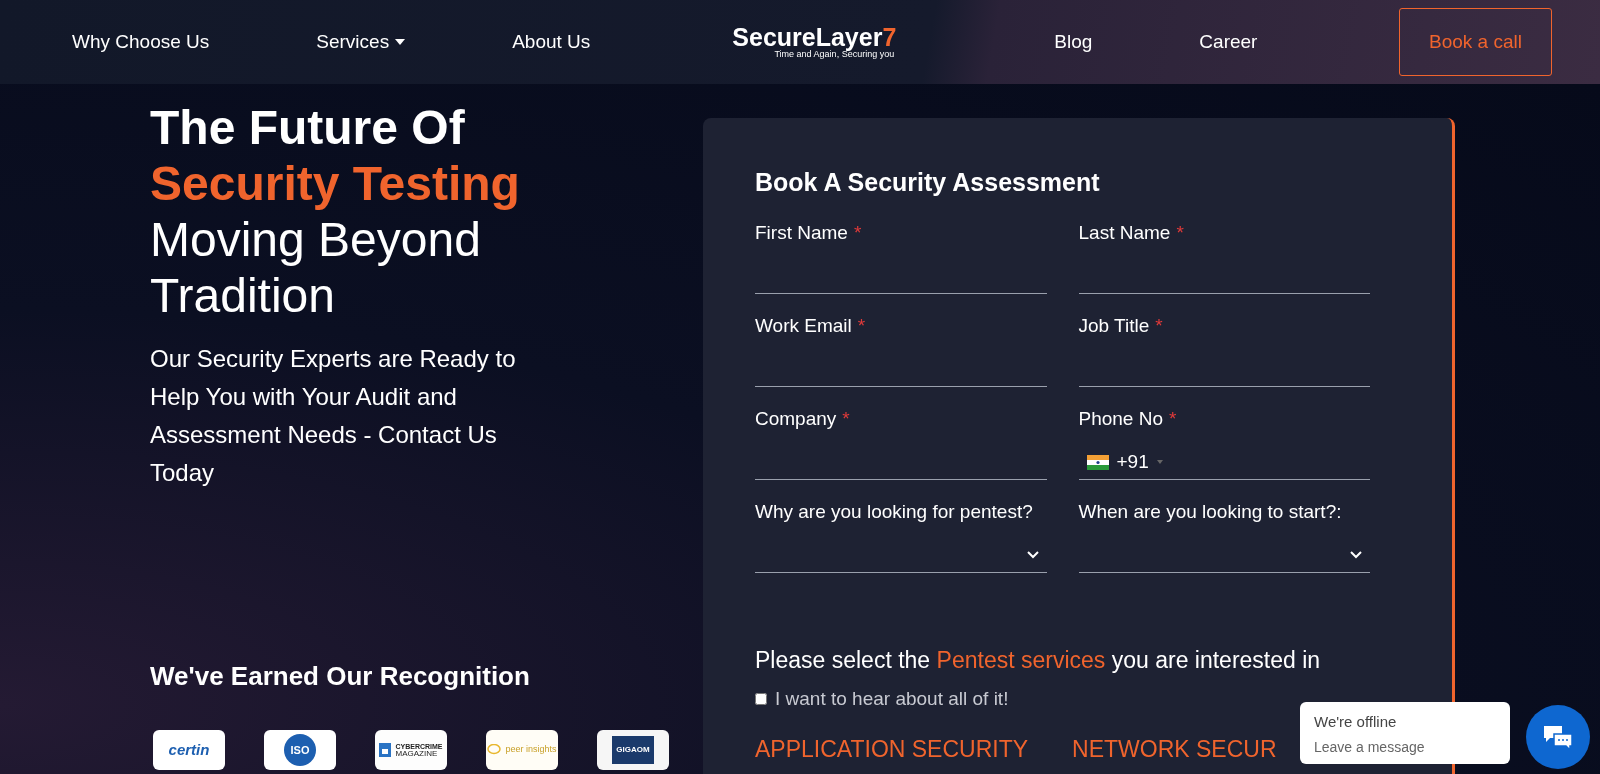 This screenshot has width=1600, height=774. I want to click on logo-tagline: Time and Again, Securing you, so click(834, 54).